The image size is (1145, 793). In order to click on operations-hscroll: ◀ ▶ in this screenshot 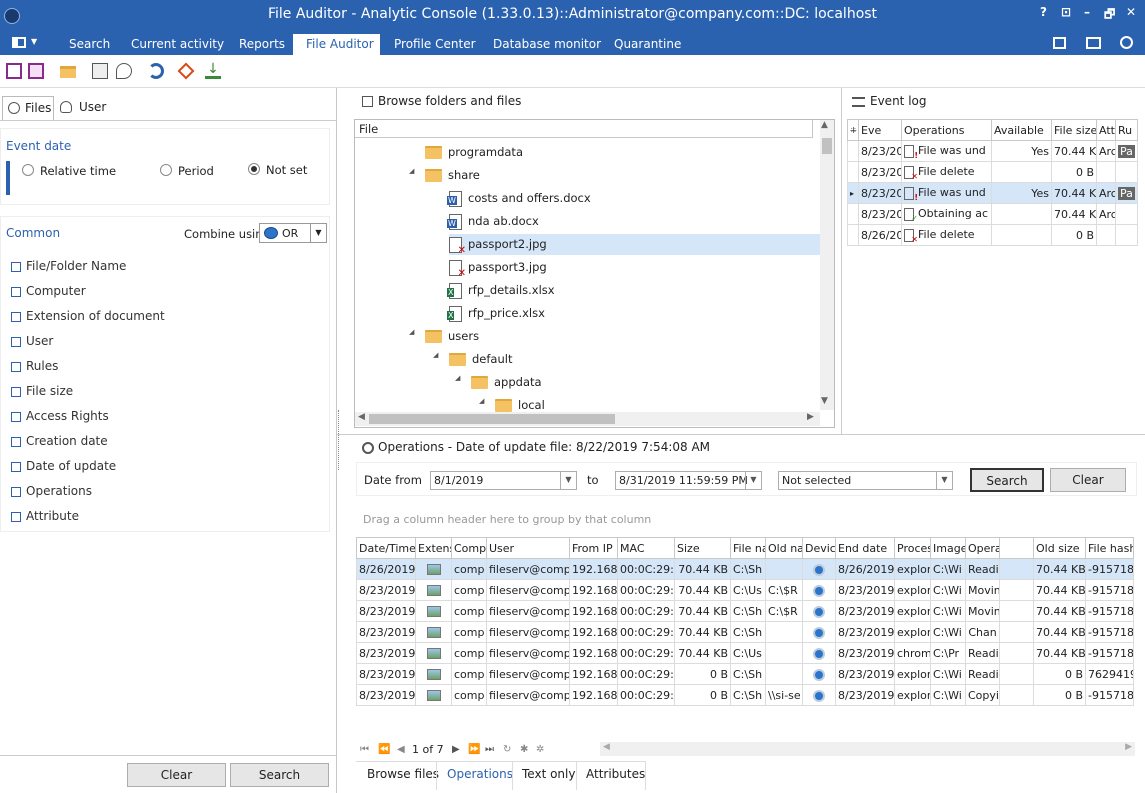, I will do `click(867, 749)`.